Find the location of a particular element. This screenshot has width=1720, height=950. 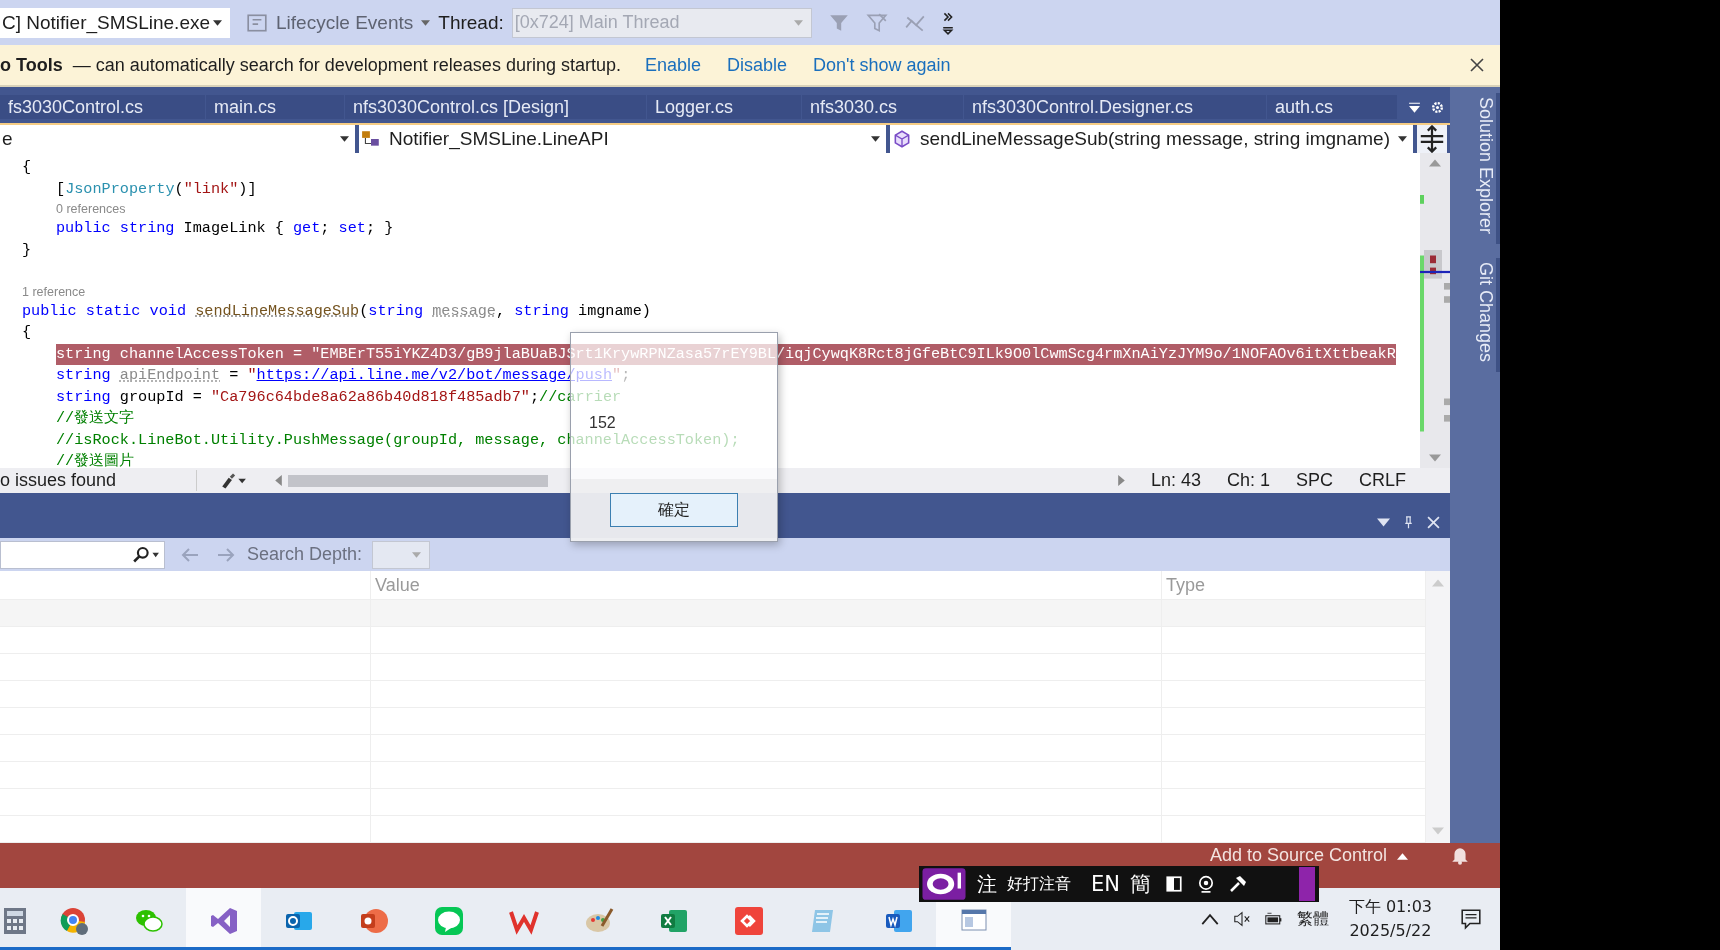

code-line: public static void sendLineMessageSub(string message, string imgname) is located at coordinates (336, 311).